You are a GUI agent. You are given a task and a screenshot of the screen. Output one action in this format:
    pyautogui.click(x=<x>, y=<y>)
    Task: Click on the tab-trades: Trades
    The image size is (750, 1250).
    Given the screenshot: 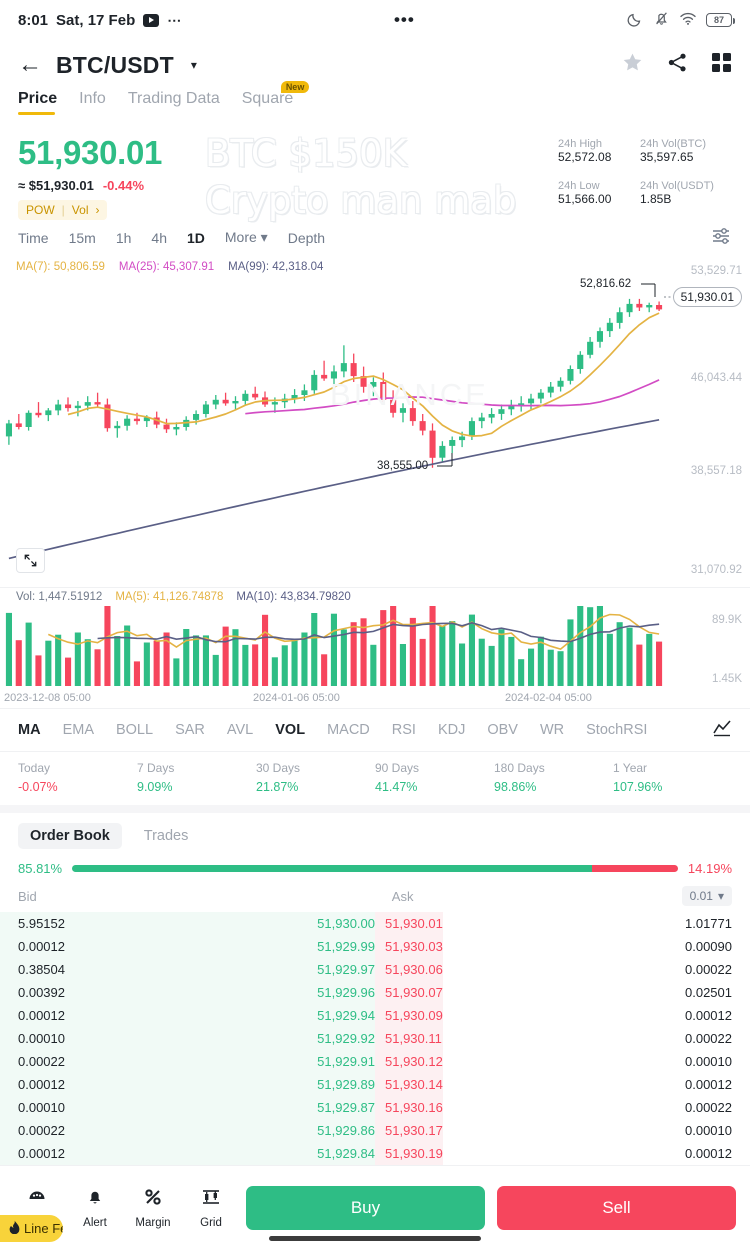 What is the action you would take?
    pyautogui.click(x=166, y=836)
    